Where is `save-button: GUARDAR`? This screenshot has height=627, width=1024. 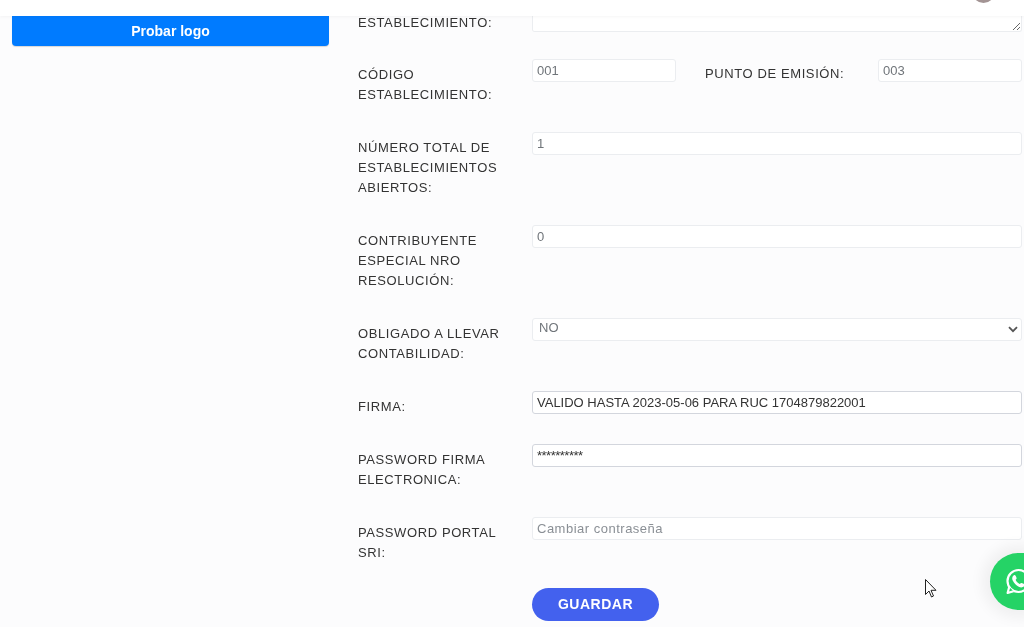 save-button: GUARDAR is located at coordinates (595, 604).